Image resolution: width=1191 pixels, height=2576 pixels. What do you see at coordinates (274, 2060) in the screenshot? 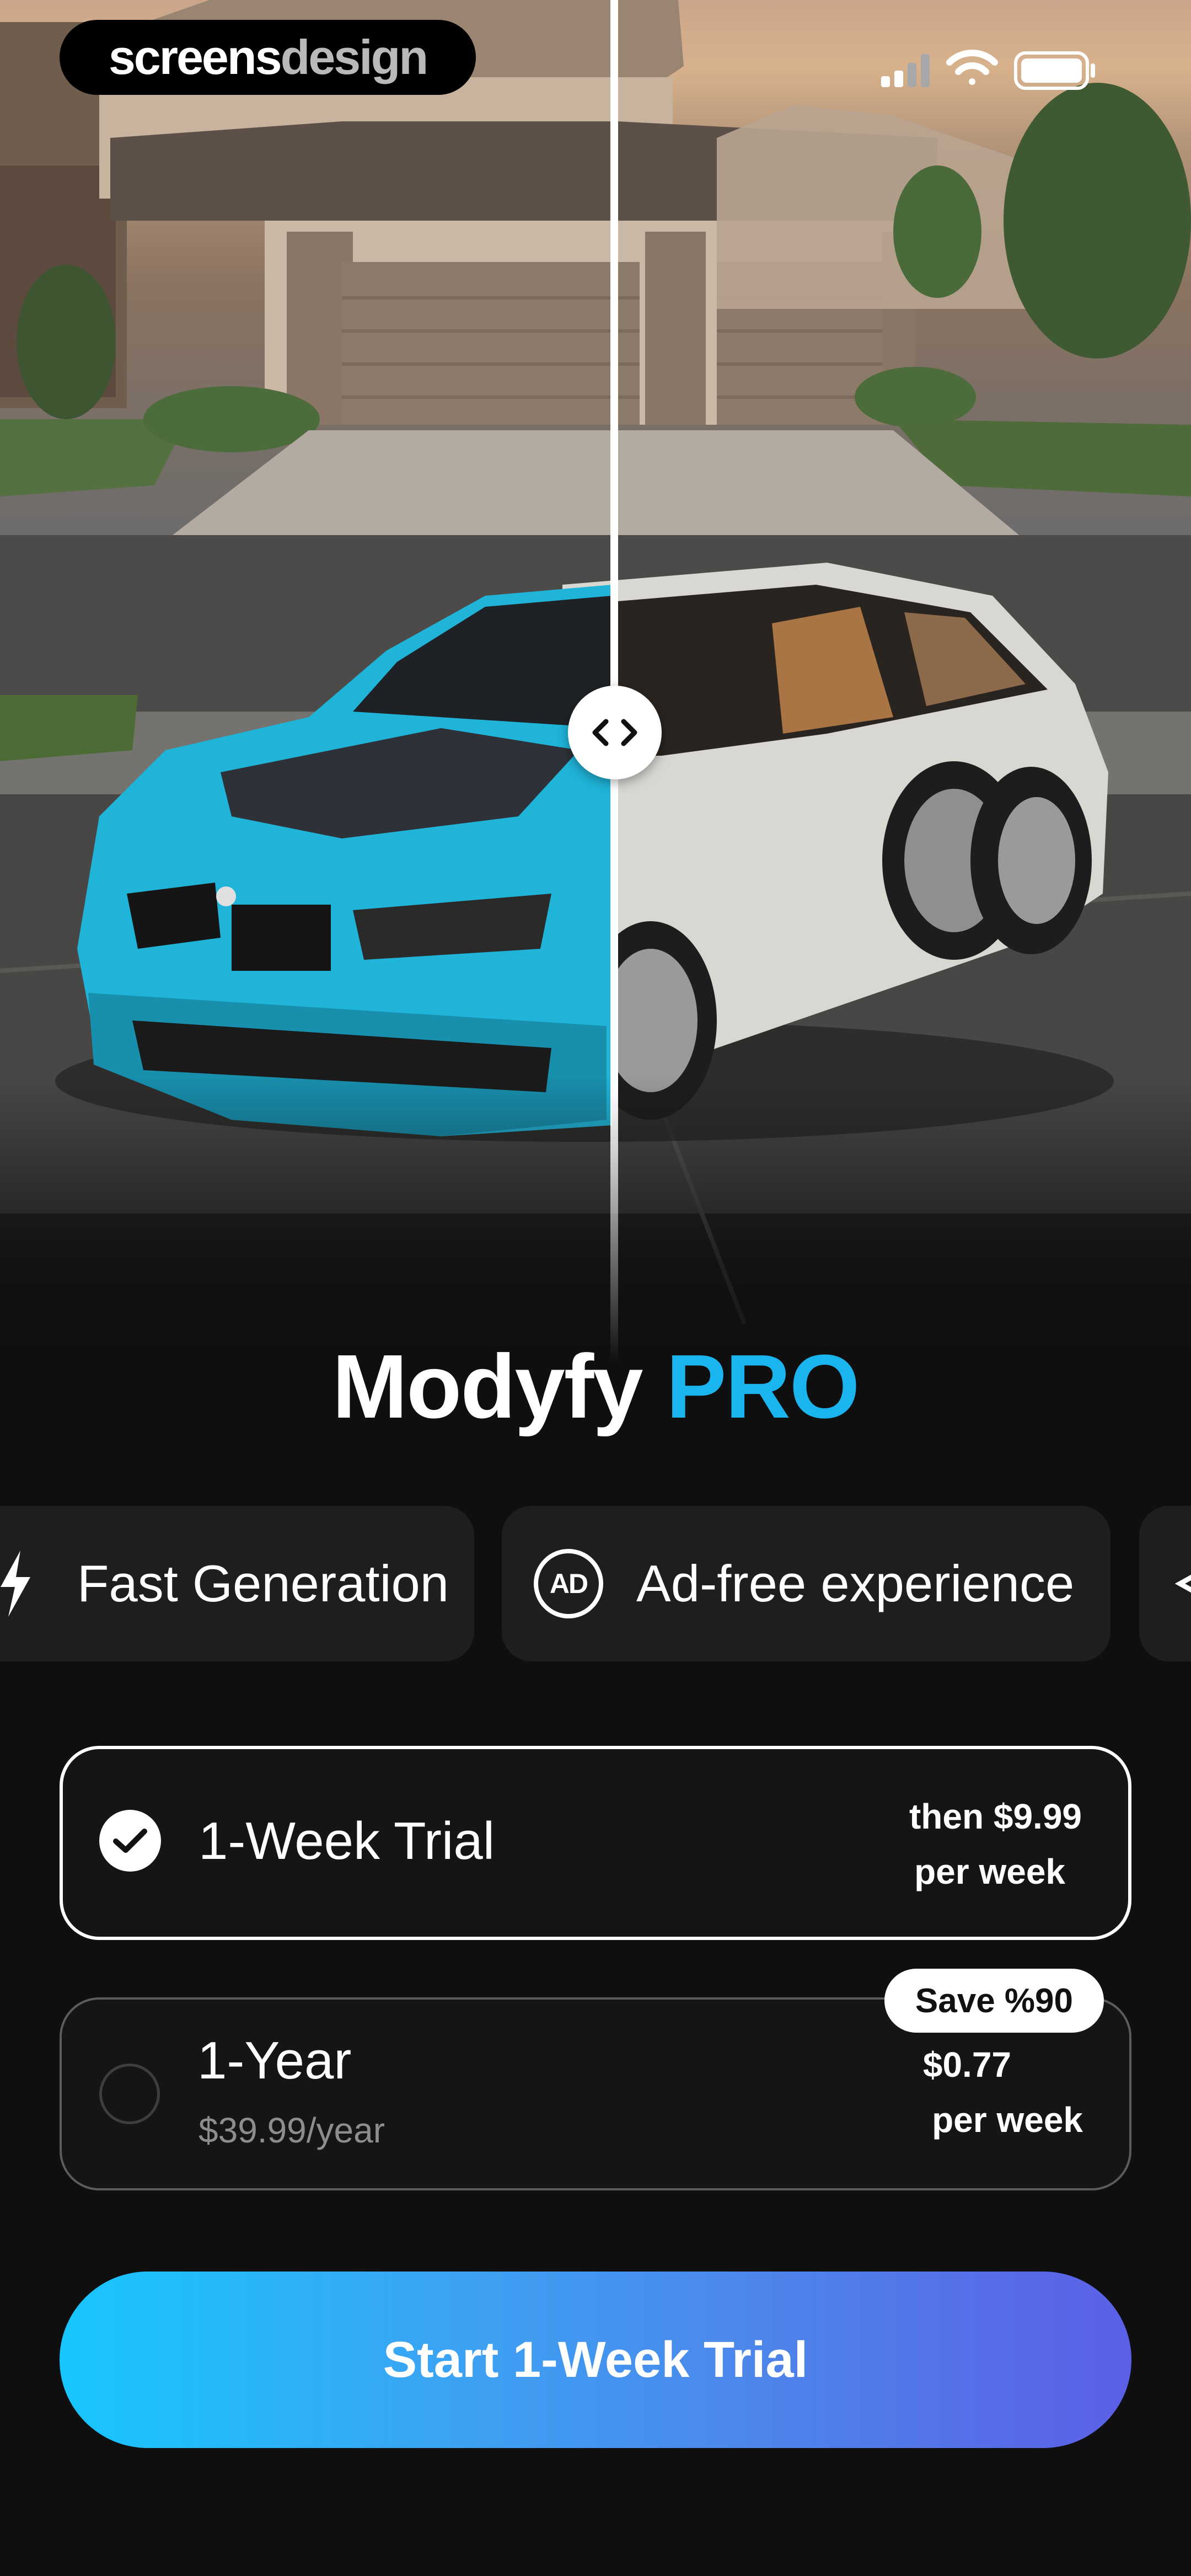
I see `plan-name: 1-Year` at bounding box center [274, 2060].